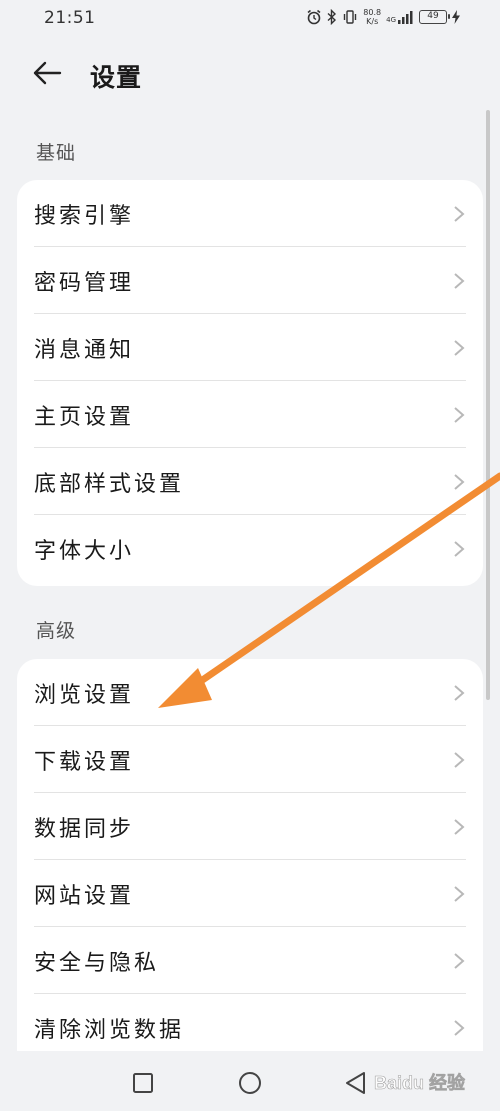 The image size is (500, 1111). I want to click on setting-row-password-management: 密码管理, so click(250, 280).